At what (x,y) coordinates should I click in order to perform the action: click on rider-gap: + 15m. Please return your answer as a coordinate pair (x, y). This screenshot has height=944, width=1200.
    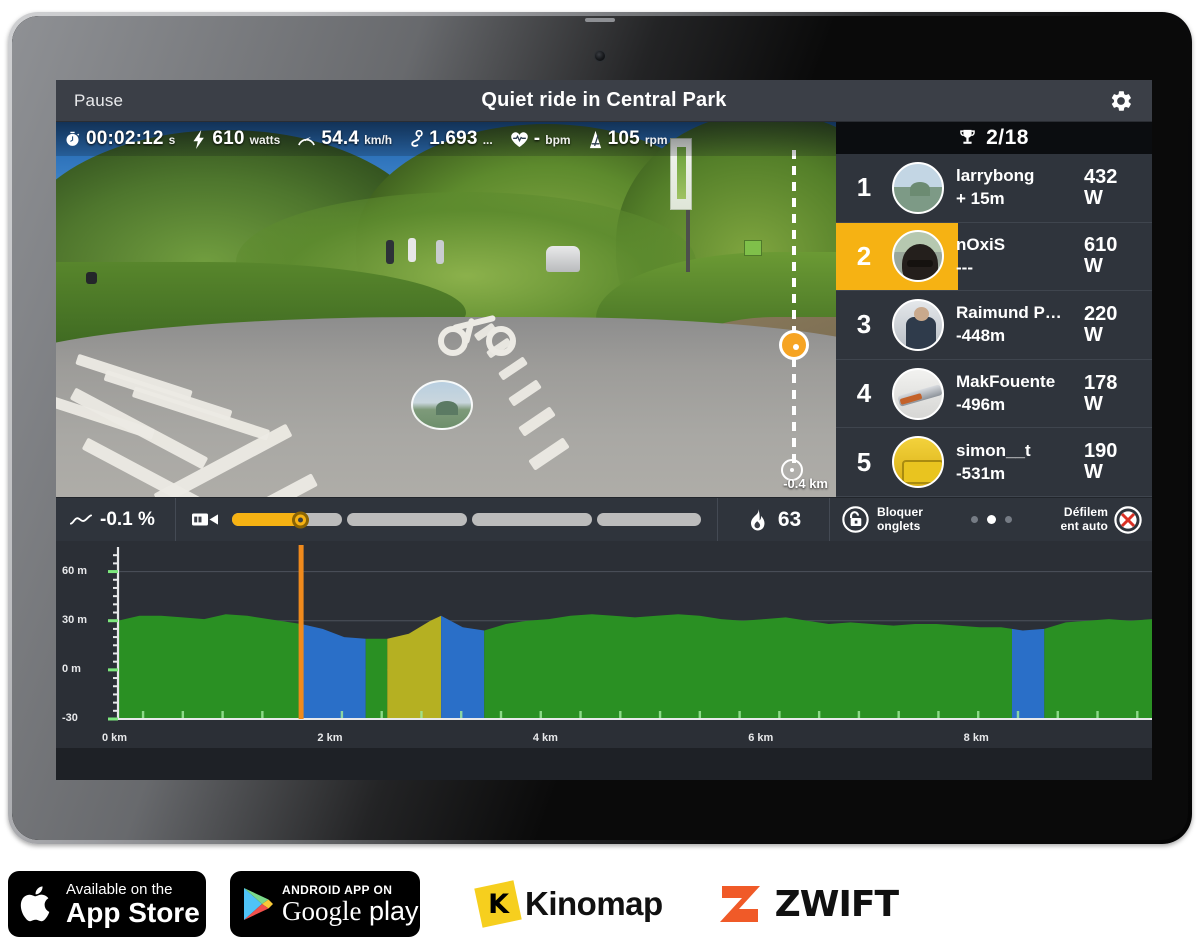
    Looking at the image, I should click on (980, 199).